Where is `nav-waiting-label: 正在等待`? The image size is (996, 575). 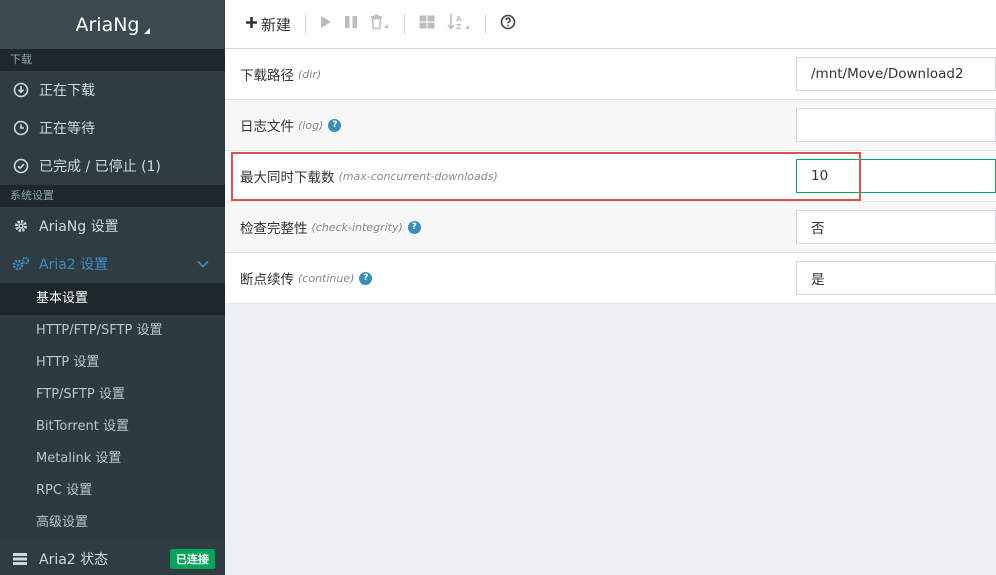 nav-waiting-label: 正在等待 is located at coordinates (67, 129).